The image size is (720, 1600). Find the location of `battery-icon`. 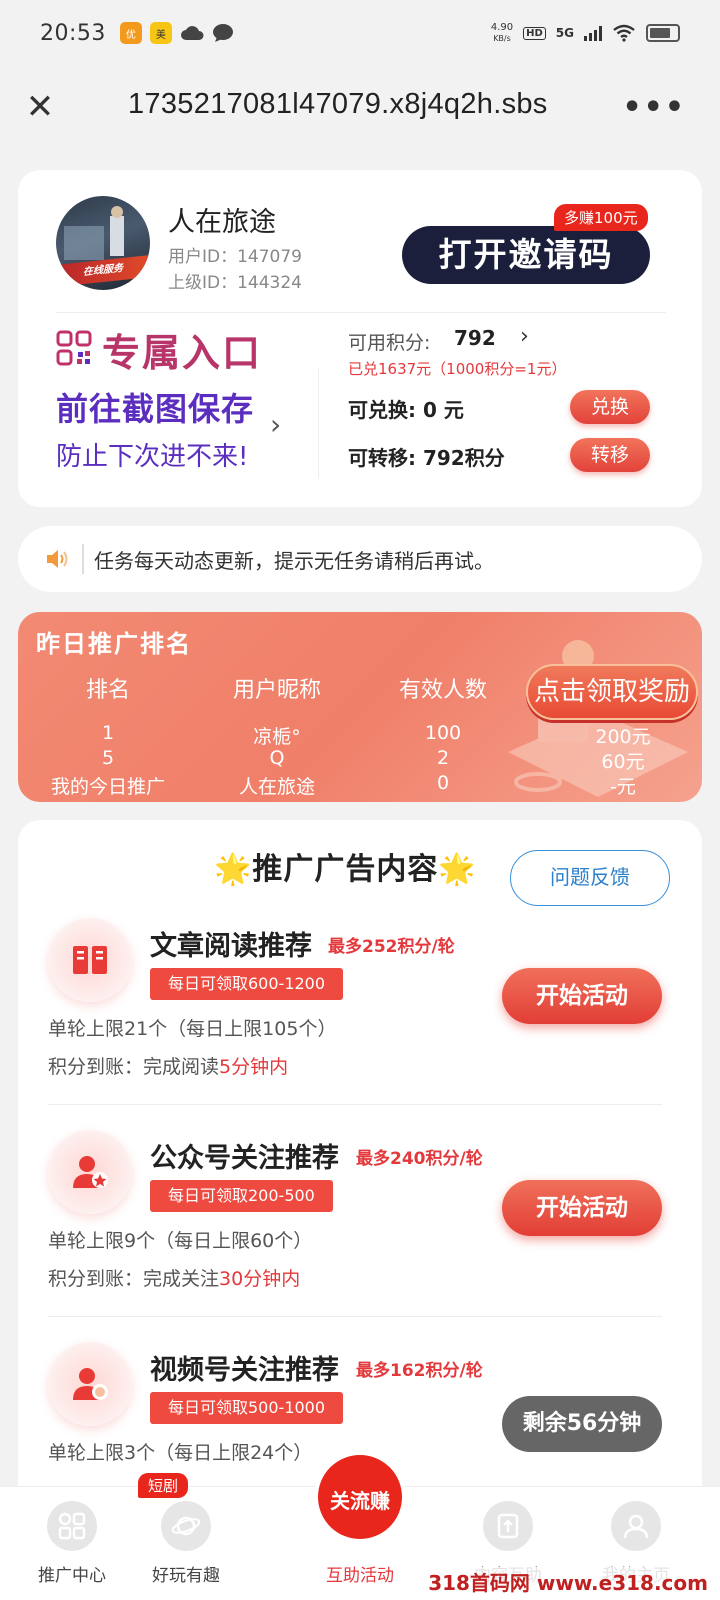

battery-icon is located at coordinates (663, 33).